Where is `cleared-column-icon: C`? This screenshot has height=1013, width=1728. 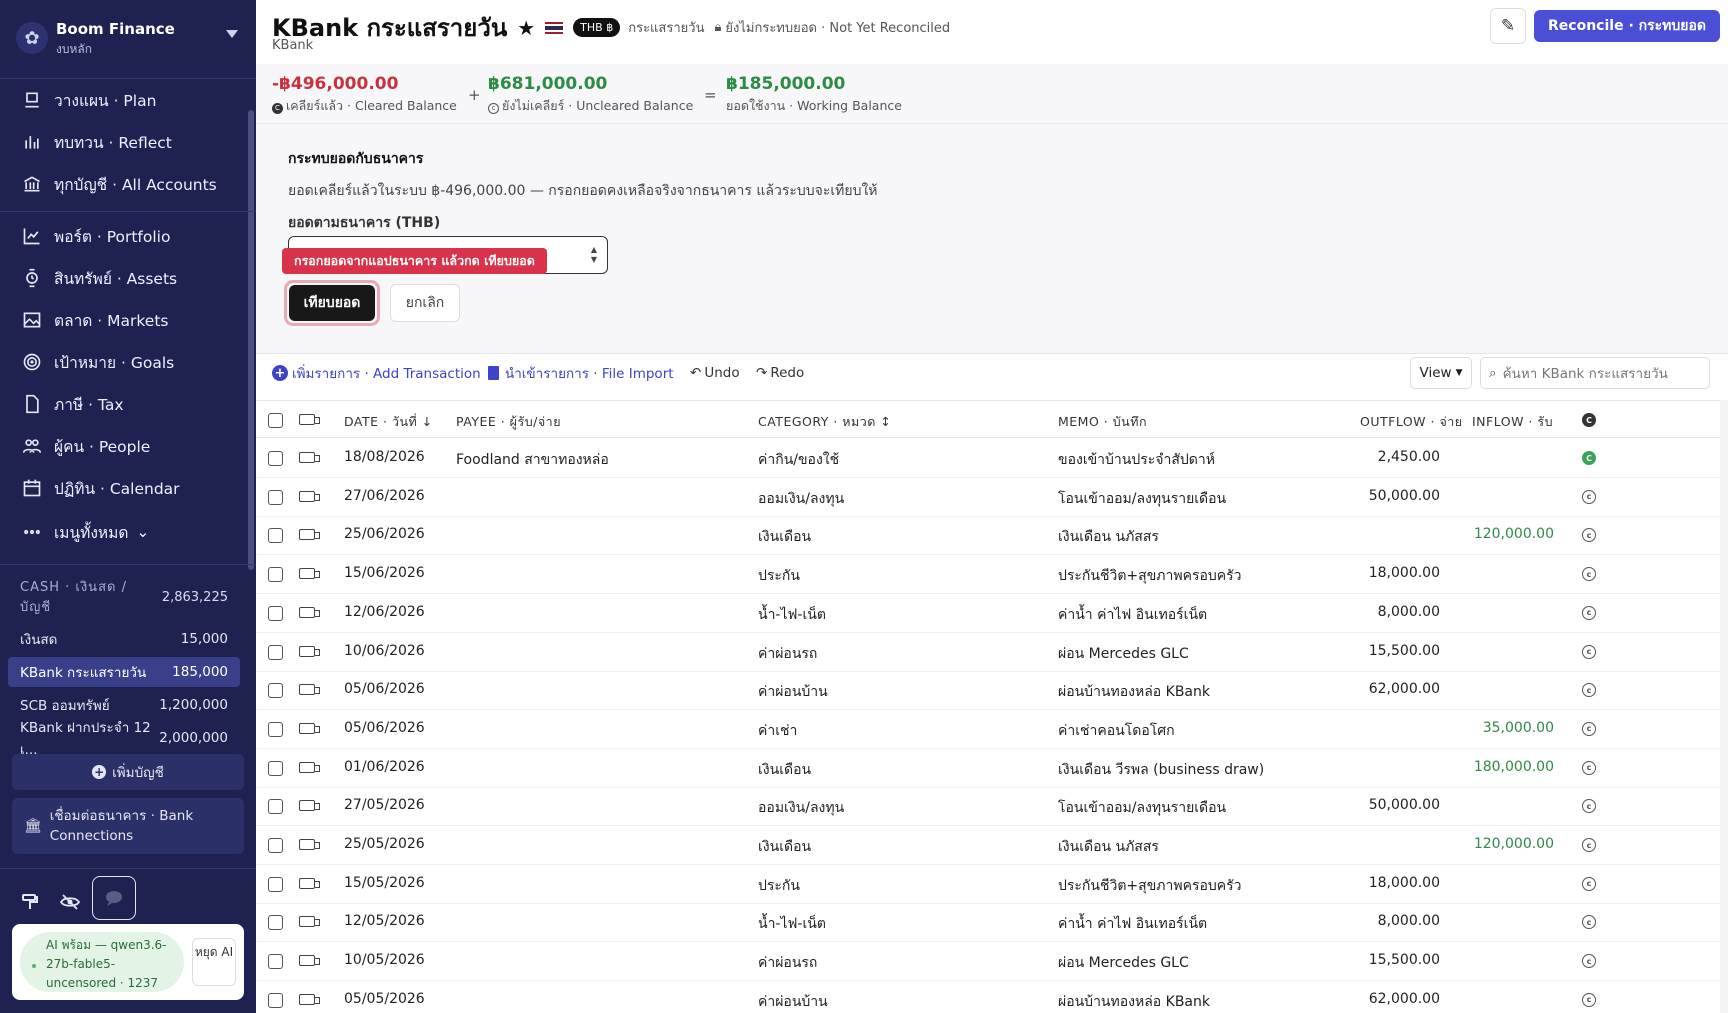 cleared-column-icon: C is located at coordinates (1589, 420).